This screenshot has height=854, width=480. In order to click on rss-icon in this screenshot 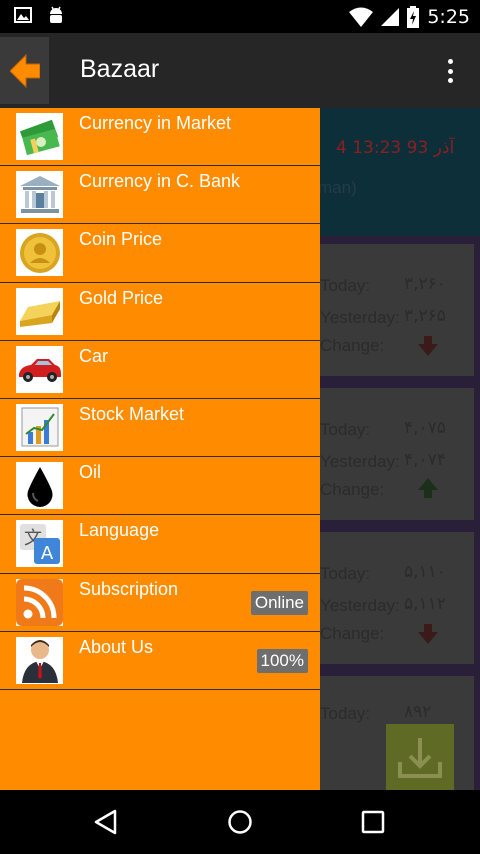, I will do `click(39, 602)`.